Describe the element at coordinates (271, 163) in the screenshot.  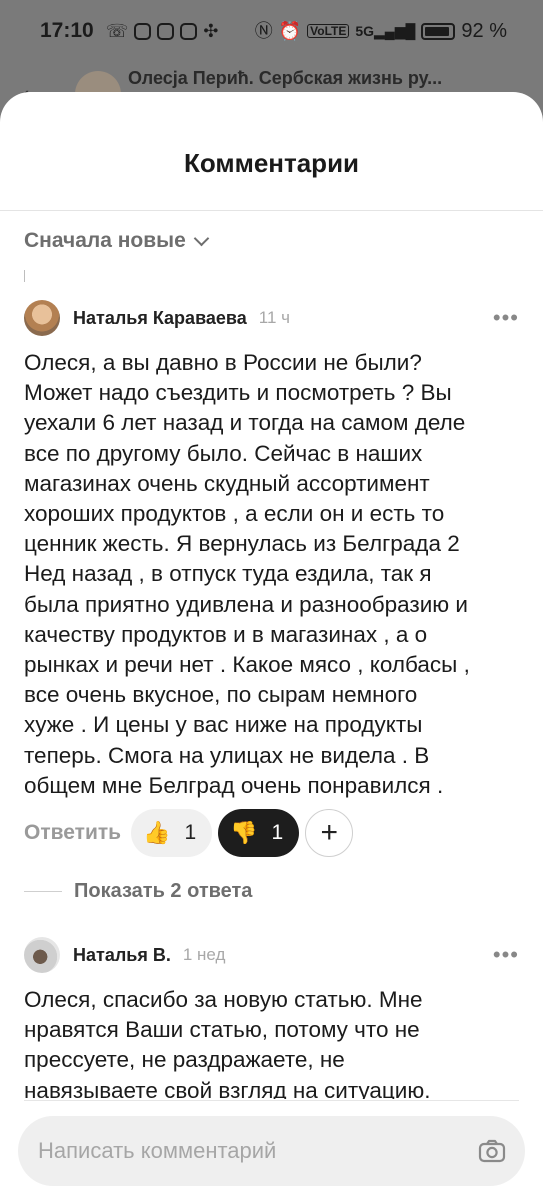
I see `sheet-title: Комментарии` at that location.